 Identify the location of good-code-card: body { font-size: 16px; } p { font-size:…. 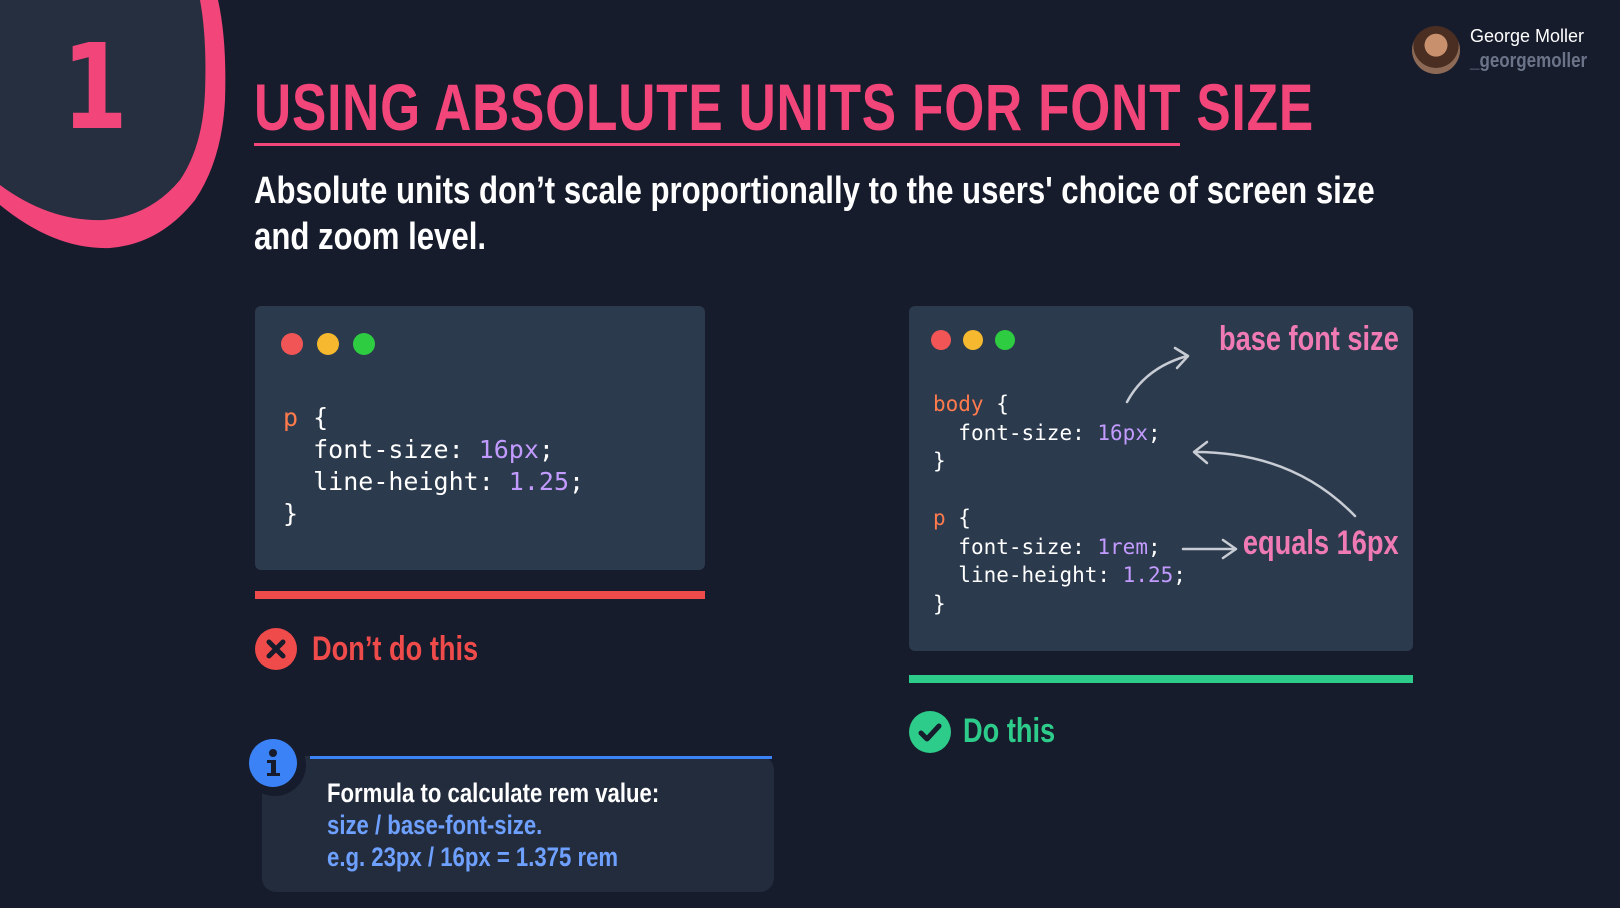
(1161, 478).